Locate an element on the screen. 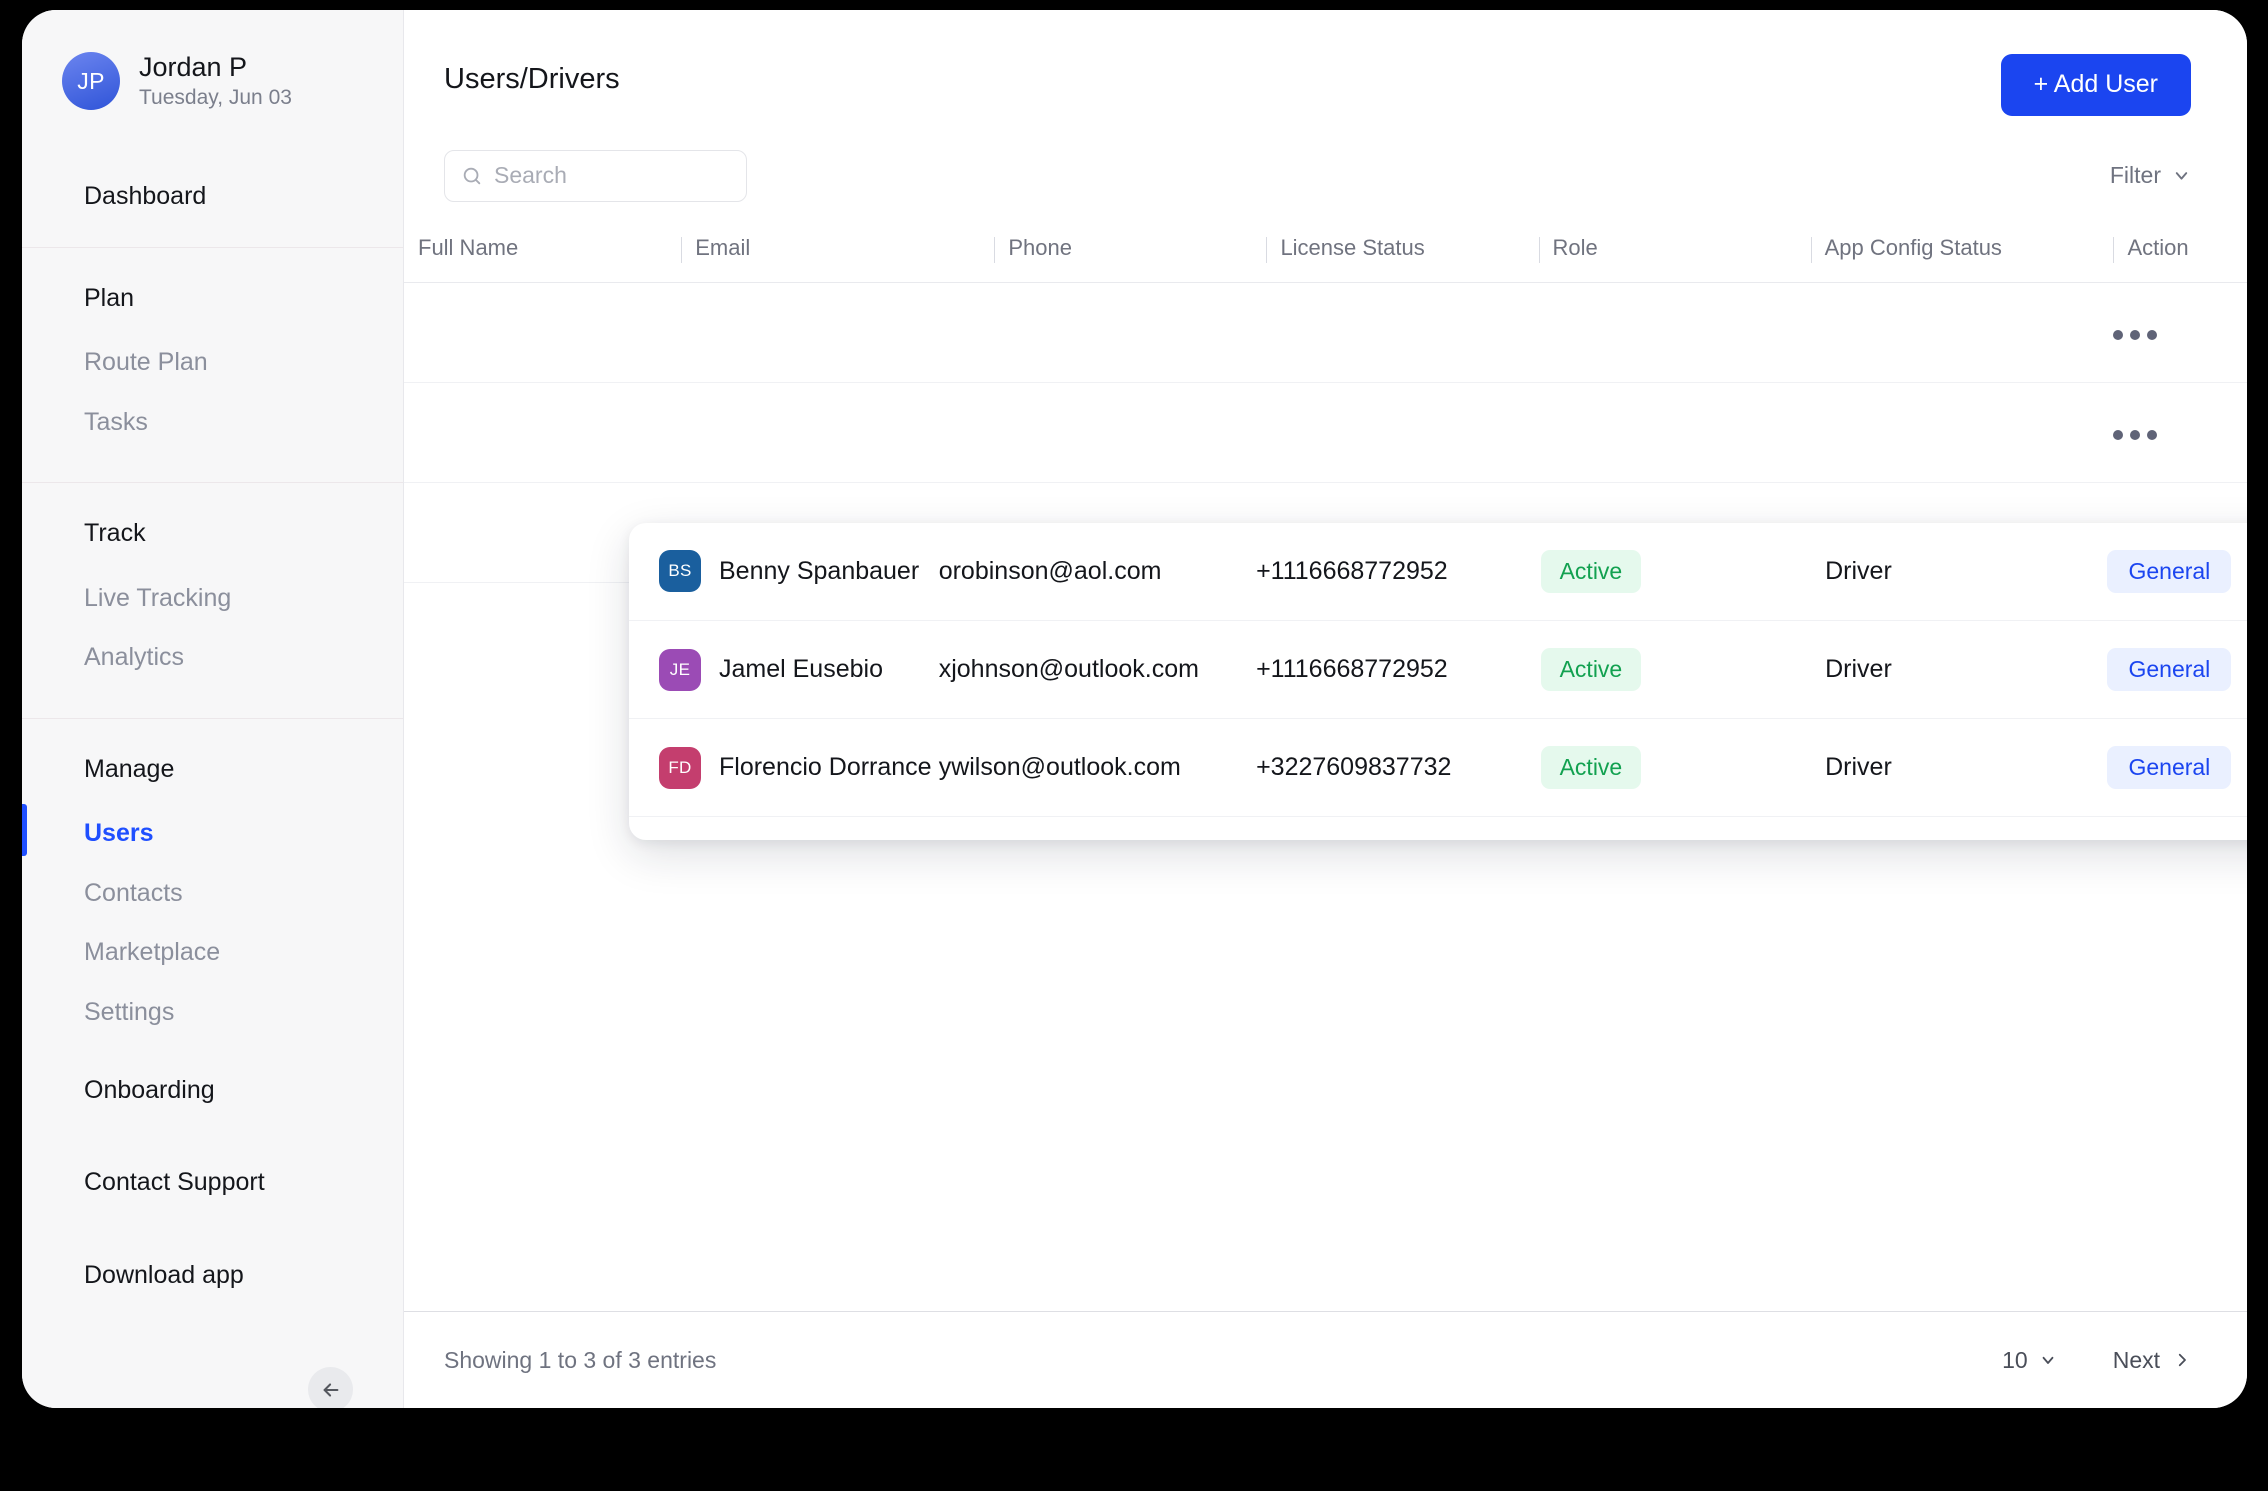 Image resolution: width=2268 pixels, height=1491 pixels. chevron-right-icon is located at coordinates (2182, 1360).